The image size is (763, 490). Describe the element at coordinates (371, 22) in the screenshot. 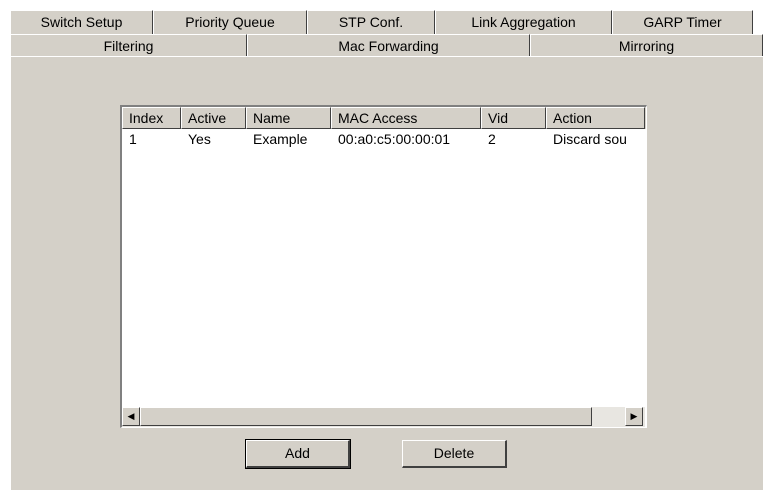

I see `tab-stp-conf: STP Conf.` at that location.